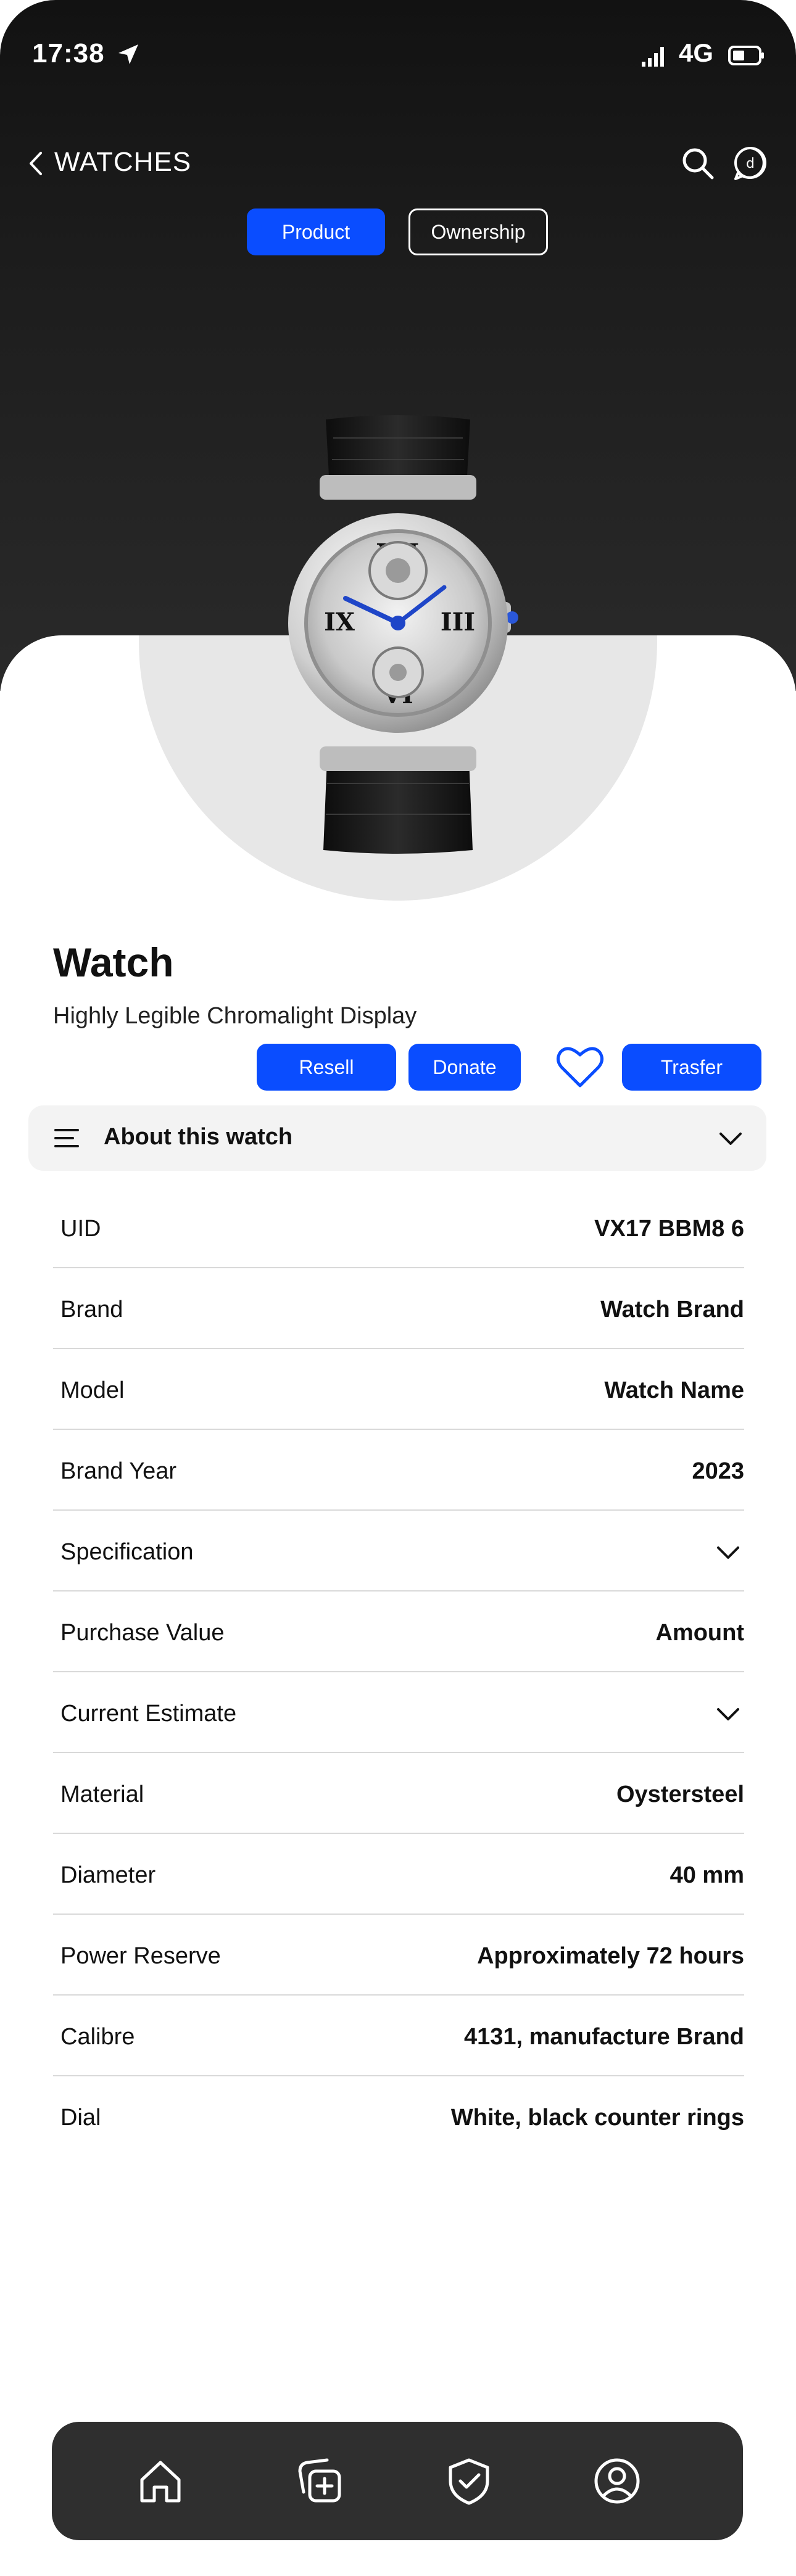 This screenshot has height=2576, width=796. I want to click on signal-icon, so click(653, 57).